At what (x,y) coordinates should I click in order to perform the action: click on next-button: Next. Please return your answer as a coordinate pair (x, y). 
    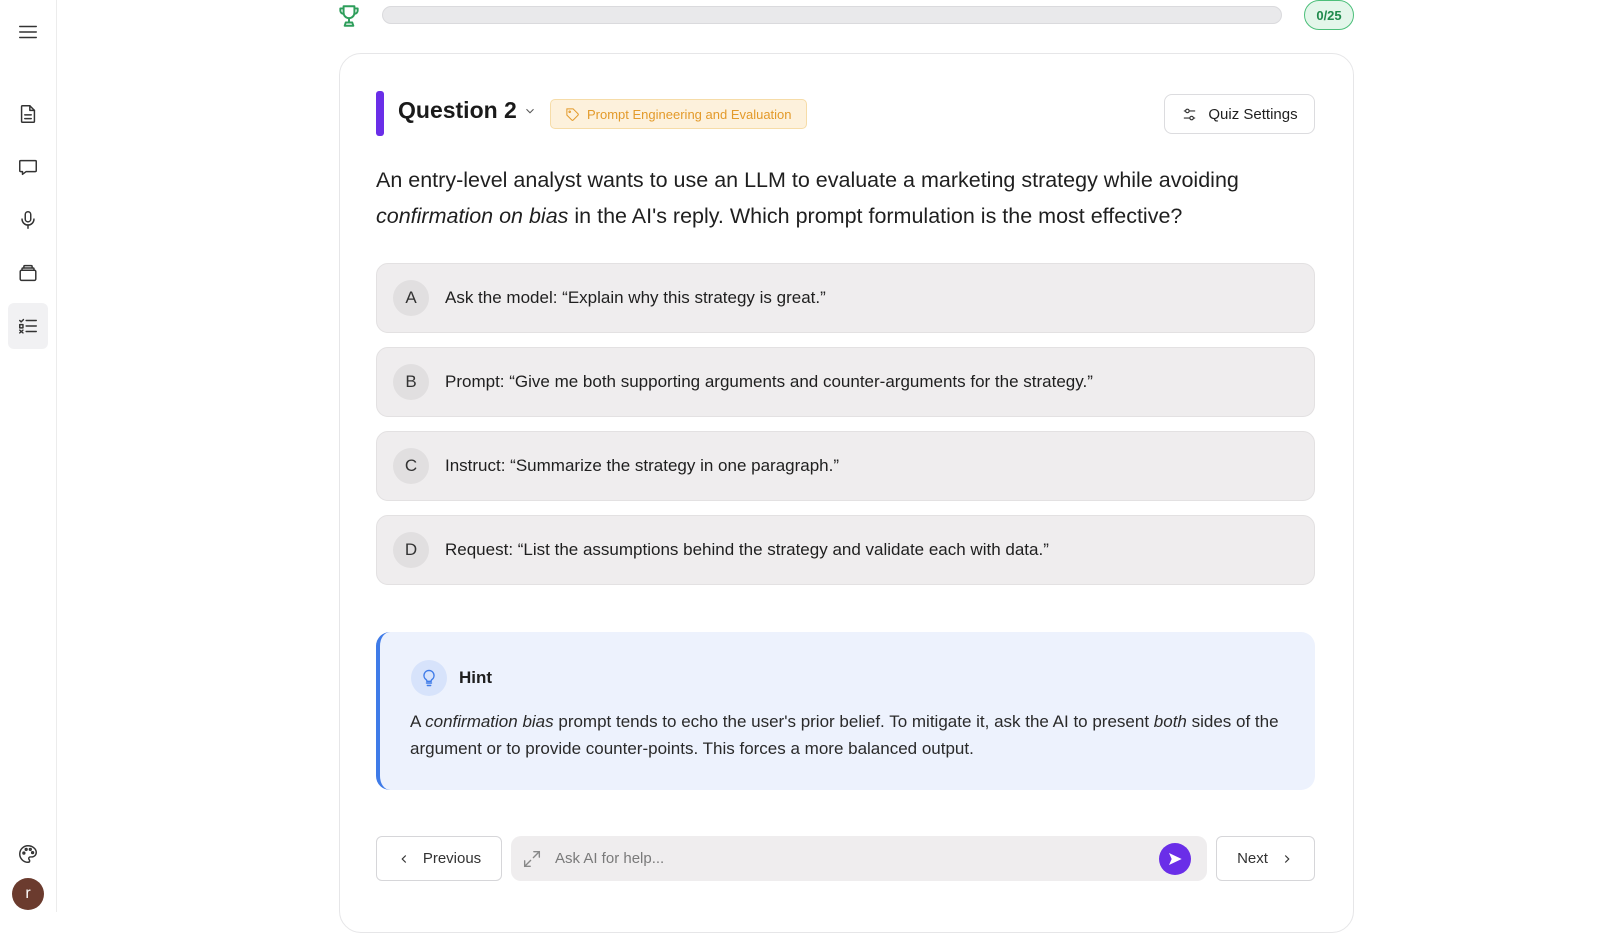
    Looking at the image, I should click on (1265, 858).